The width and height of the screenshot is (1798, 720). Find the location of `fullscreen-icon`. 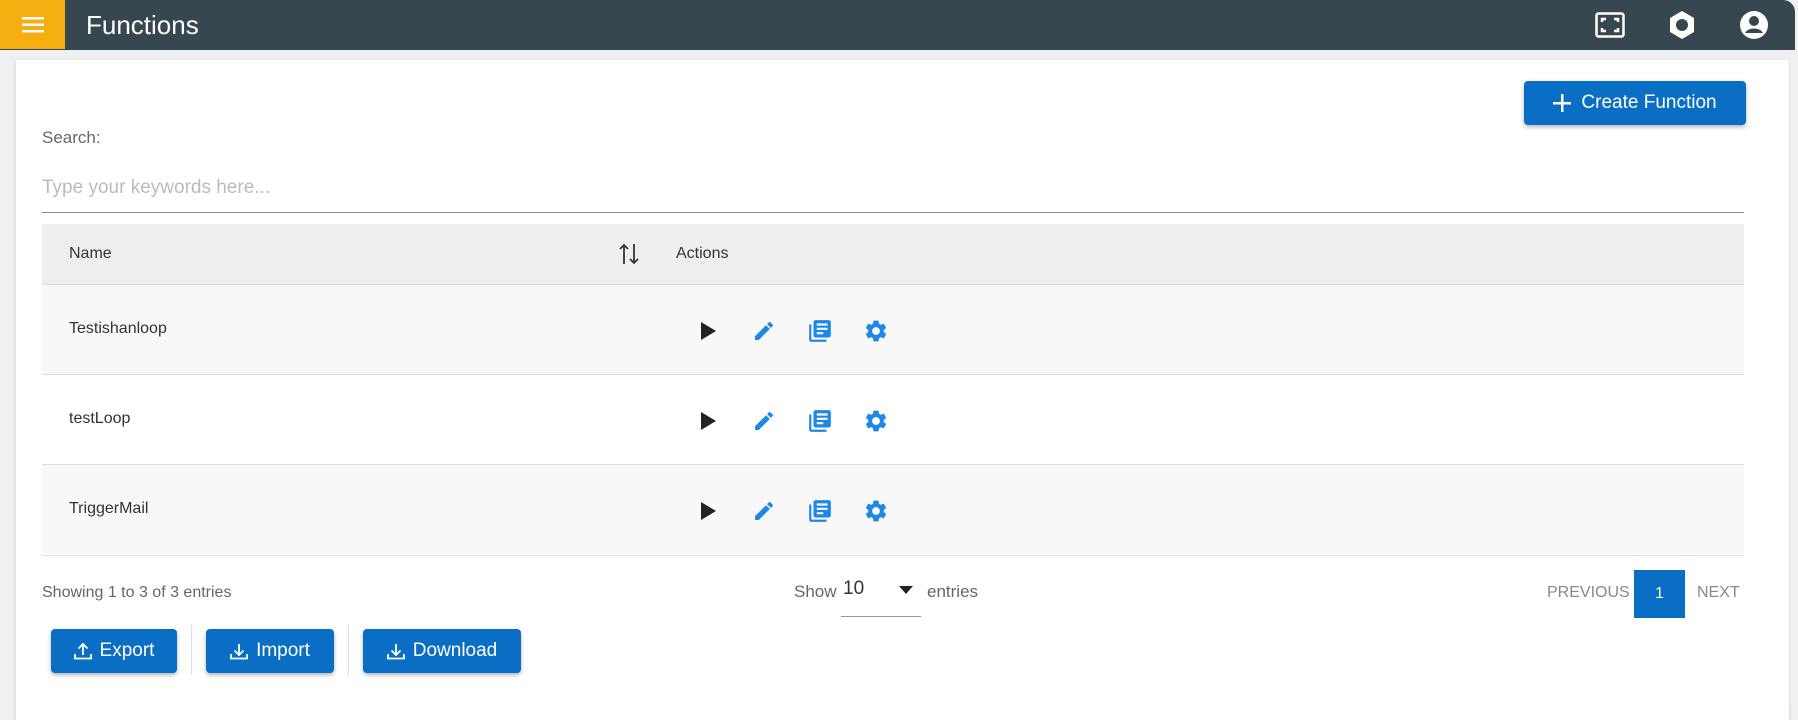

fullscreen-icon is located at coordinates (1610, 25).